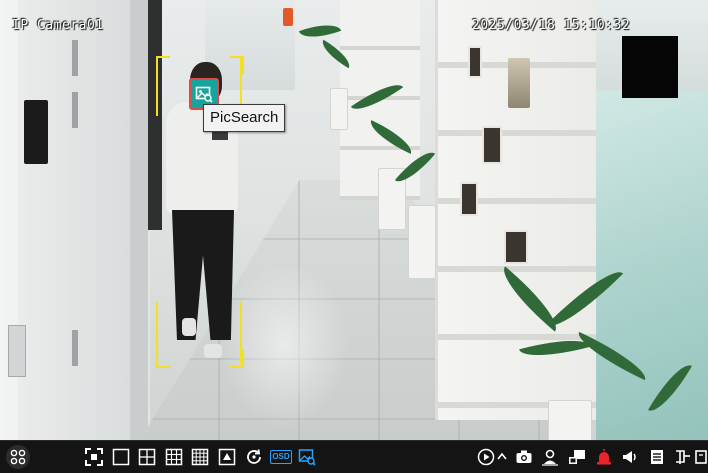 This screenshot has height=473, width=708. What do you see at coordinates (58, 25) in the screenshot?
I see `camera-name-label: IP Camera01` at bounding box center [58, 25].